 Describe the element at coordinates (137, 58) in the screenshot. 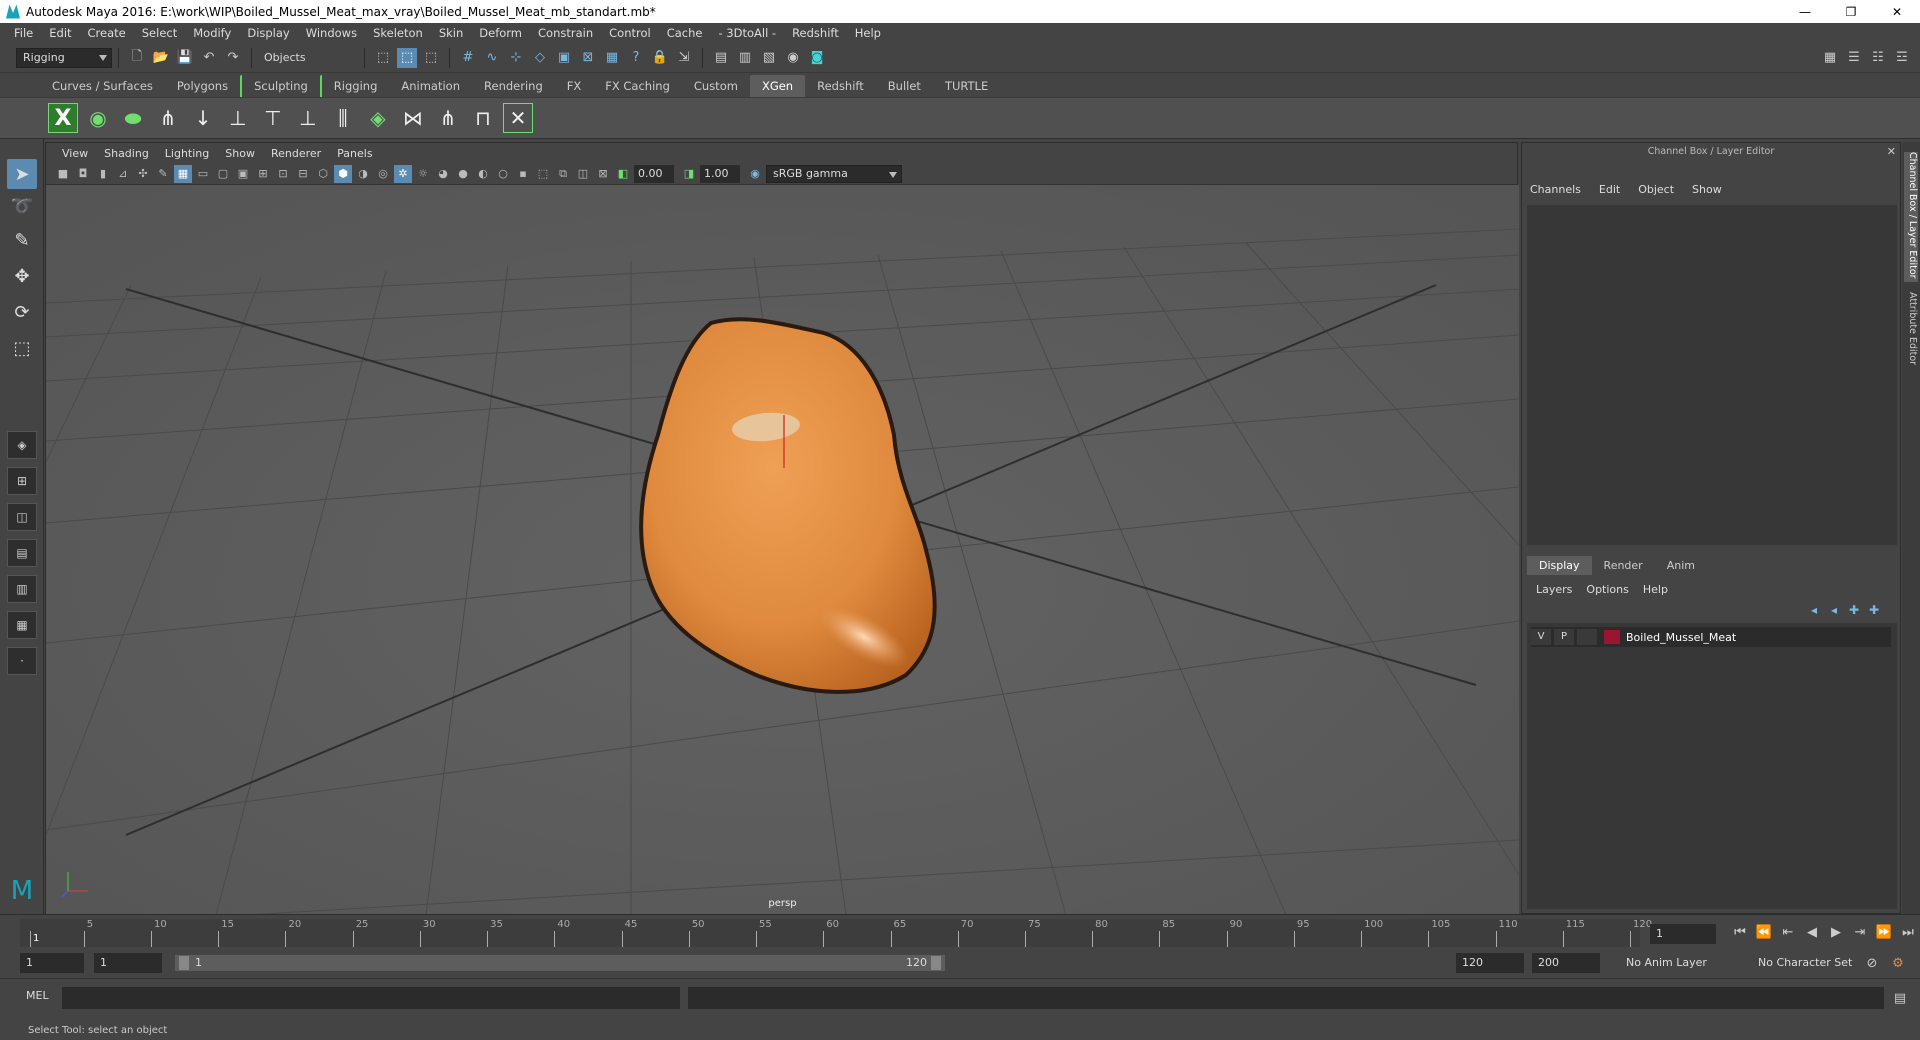

I see `new-scene-icon: 🗋` at that location.